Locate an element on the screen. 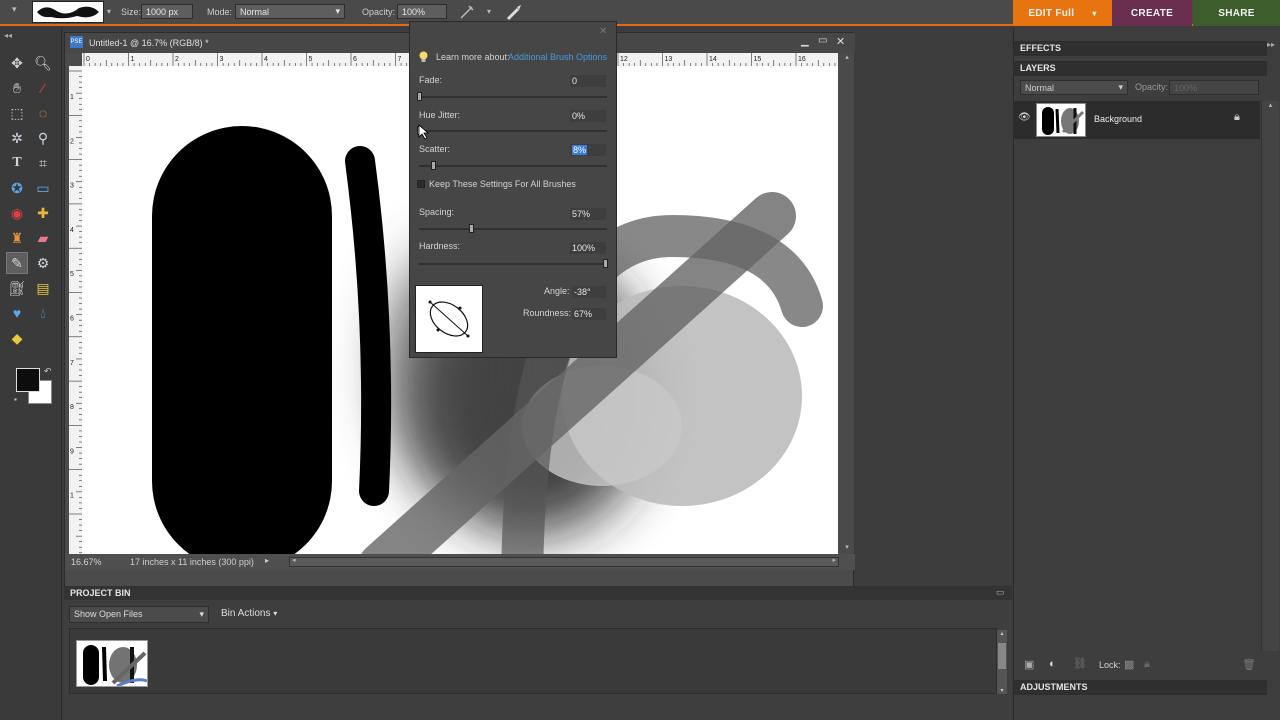 Image resolution: width=1280 pixels, height=720 pixels. close-icon: ✕ is located at coordinates (840, 41).